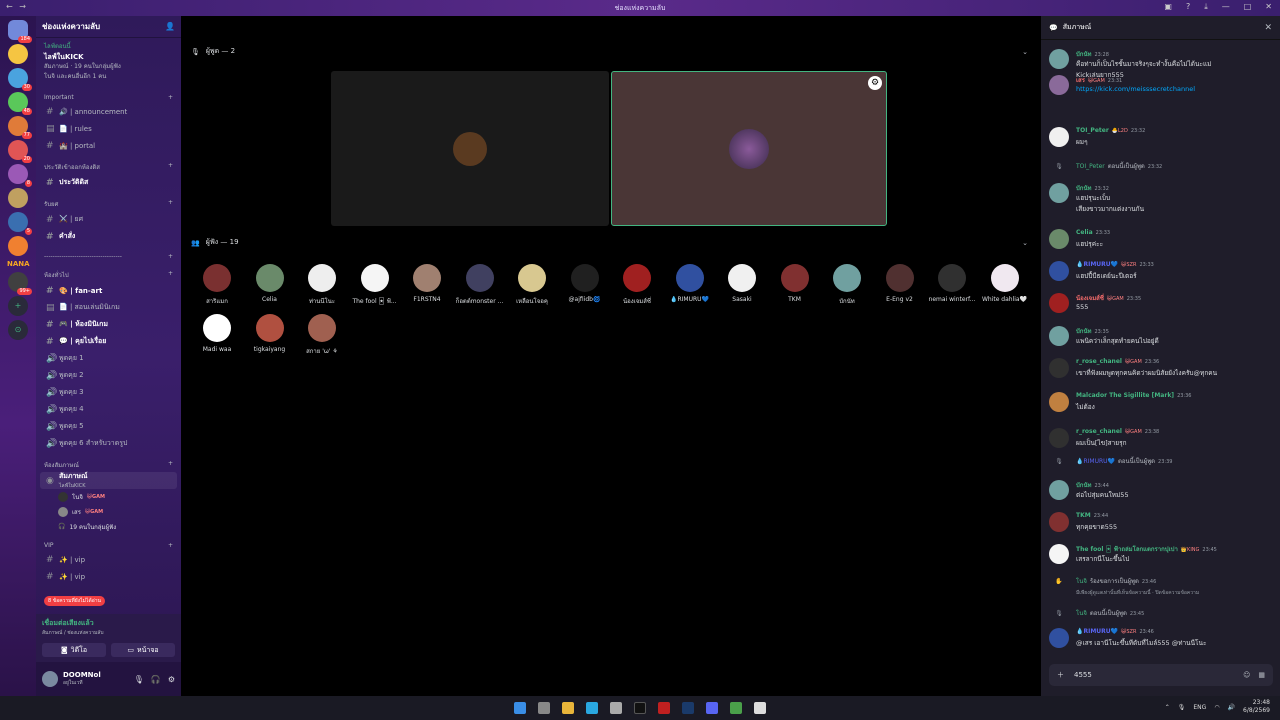 The image size is (1280, 720). What do you see at coordinates (156, 679) in the screenshot?
I see `headset-icon: 🎧` at bounding box center [156, 679].